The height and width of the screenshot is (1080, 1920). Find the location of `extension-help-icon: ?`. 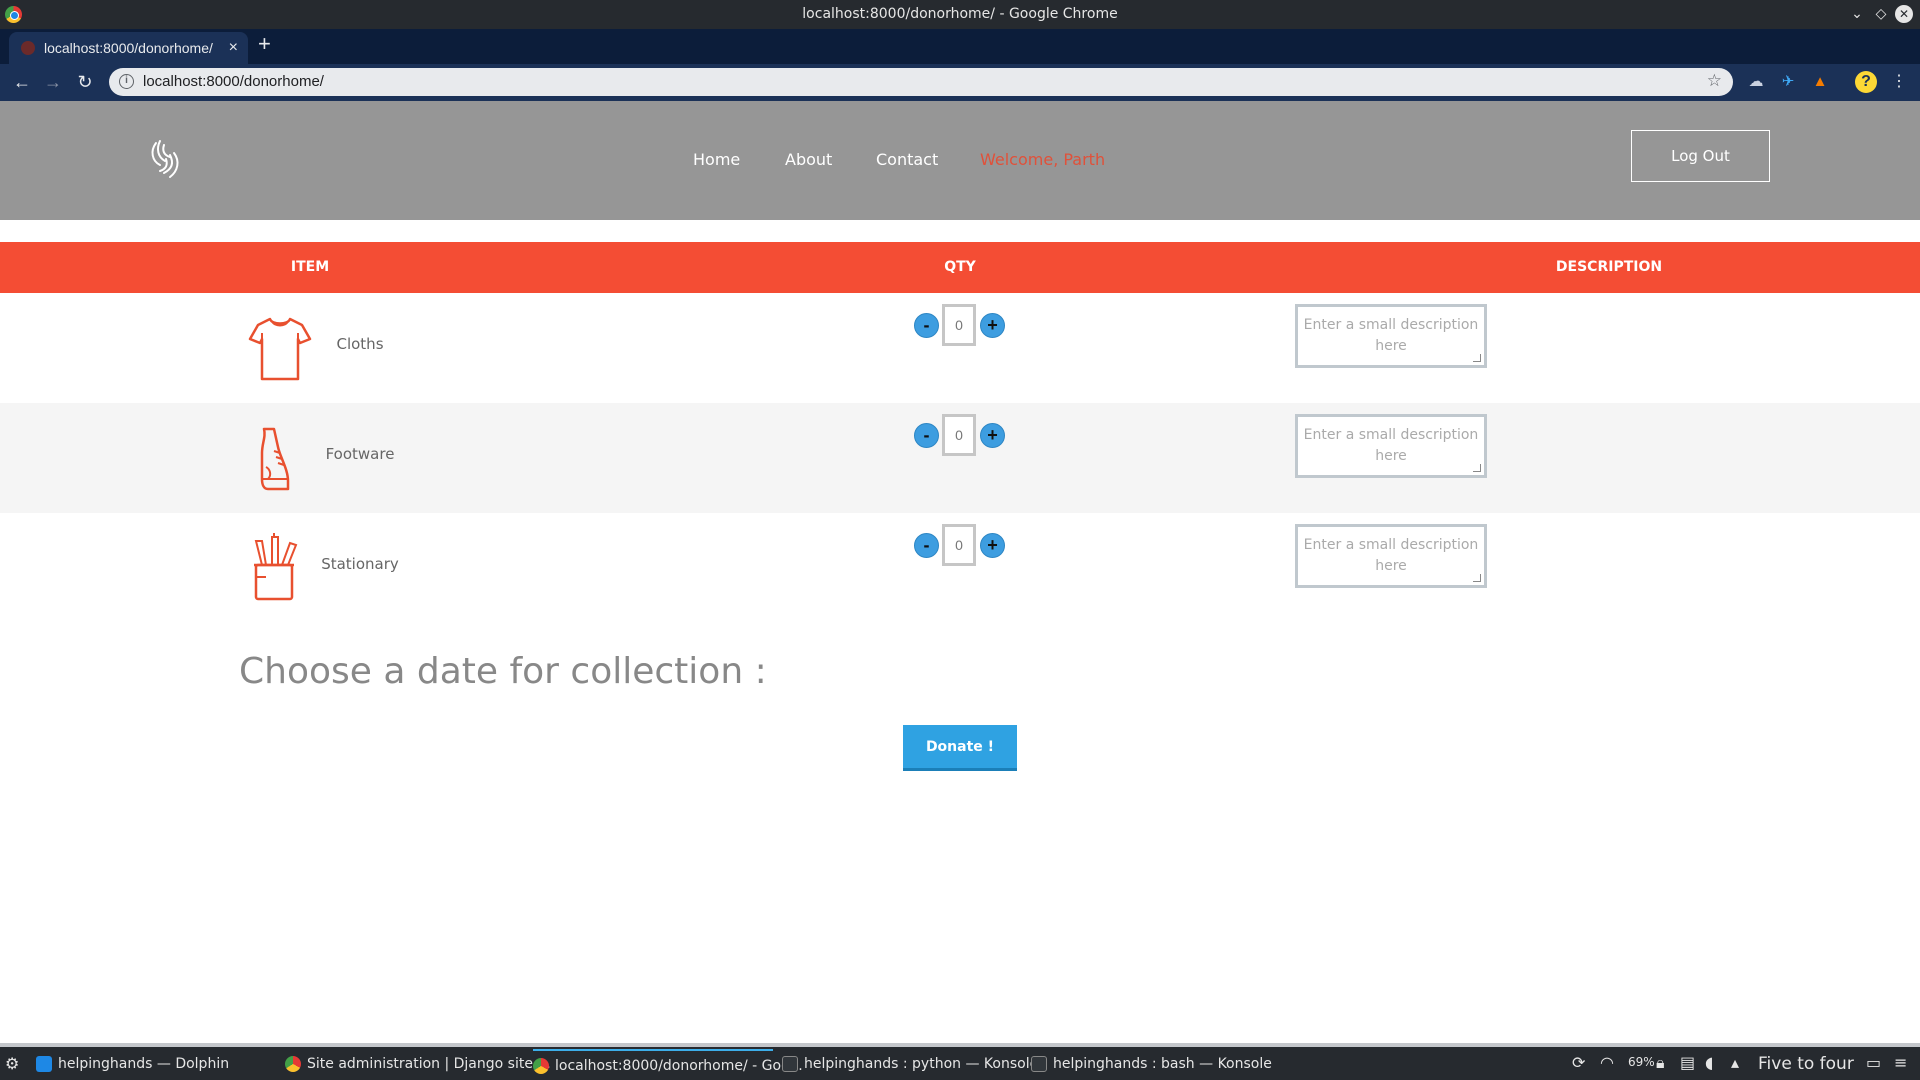

extension-help-icon: ? is located at coordinates (1866, 82).